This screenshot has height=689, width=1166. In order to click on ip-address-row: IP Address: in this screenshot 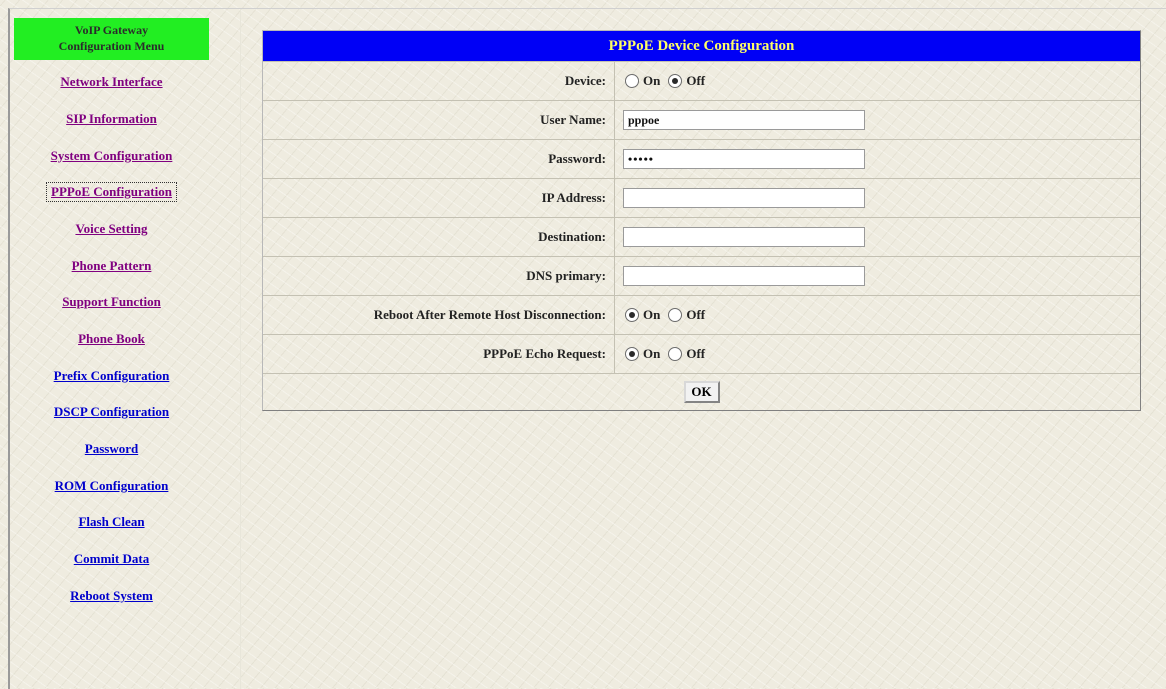, I will do `click(701, 197)`.